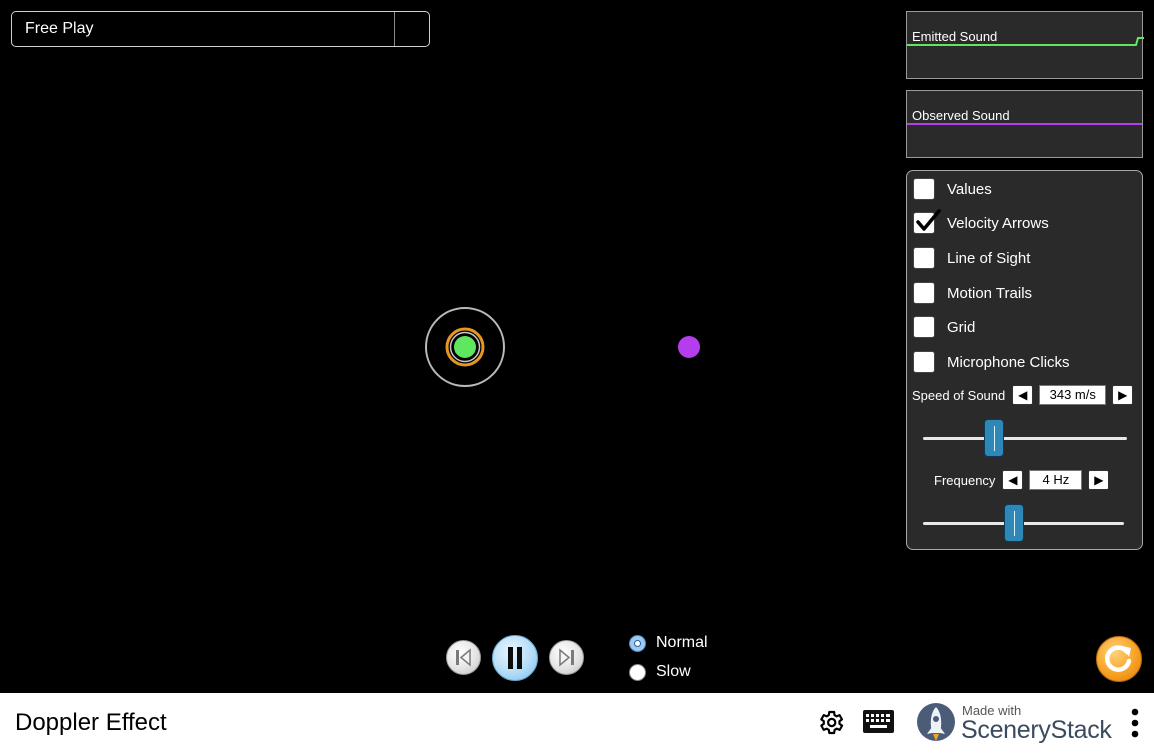 The width and height of the screenshot is (1154, 753). What do you see at coordinates (91, 722) in the screenshot?
I see `sim-title: Doppler Effect` at bounding box center [91, 722].